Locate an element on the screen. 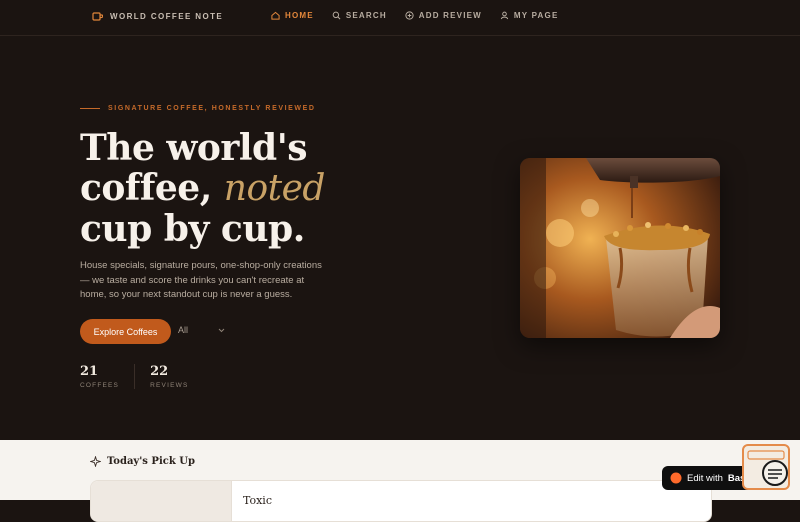  eyebrow: SIGNATURE COFFEE, HONESTLY REVIEWED is located at coordinates (198, 108).